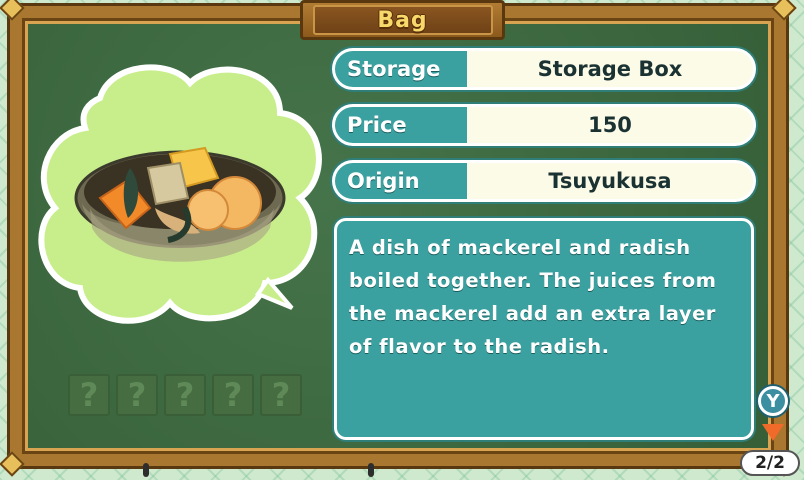 The image size is (804, 480). I want to click on description-line: A dish of mackerel and radish, so click(520, 247).